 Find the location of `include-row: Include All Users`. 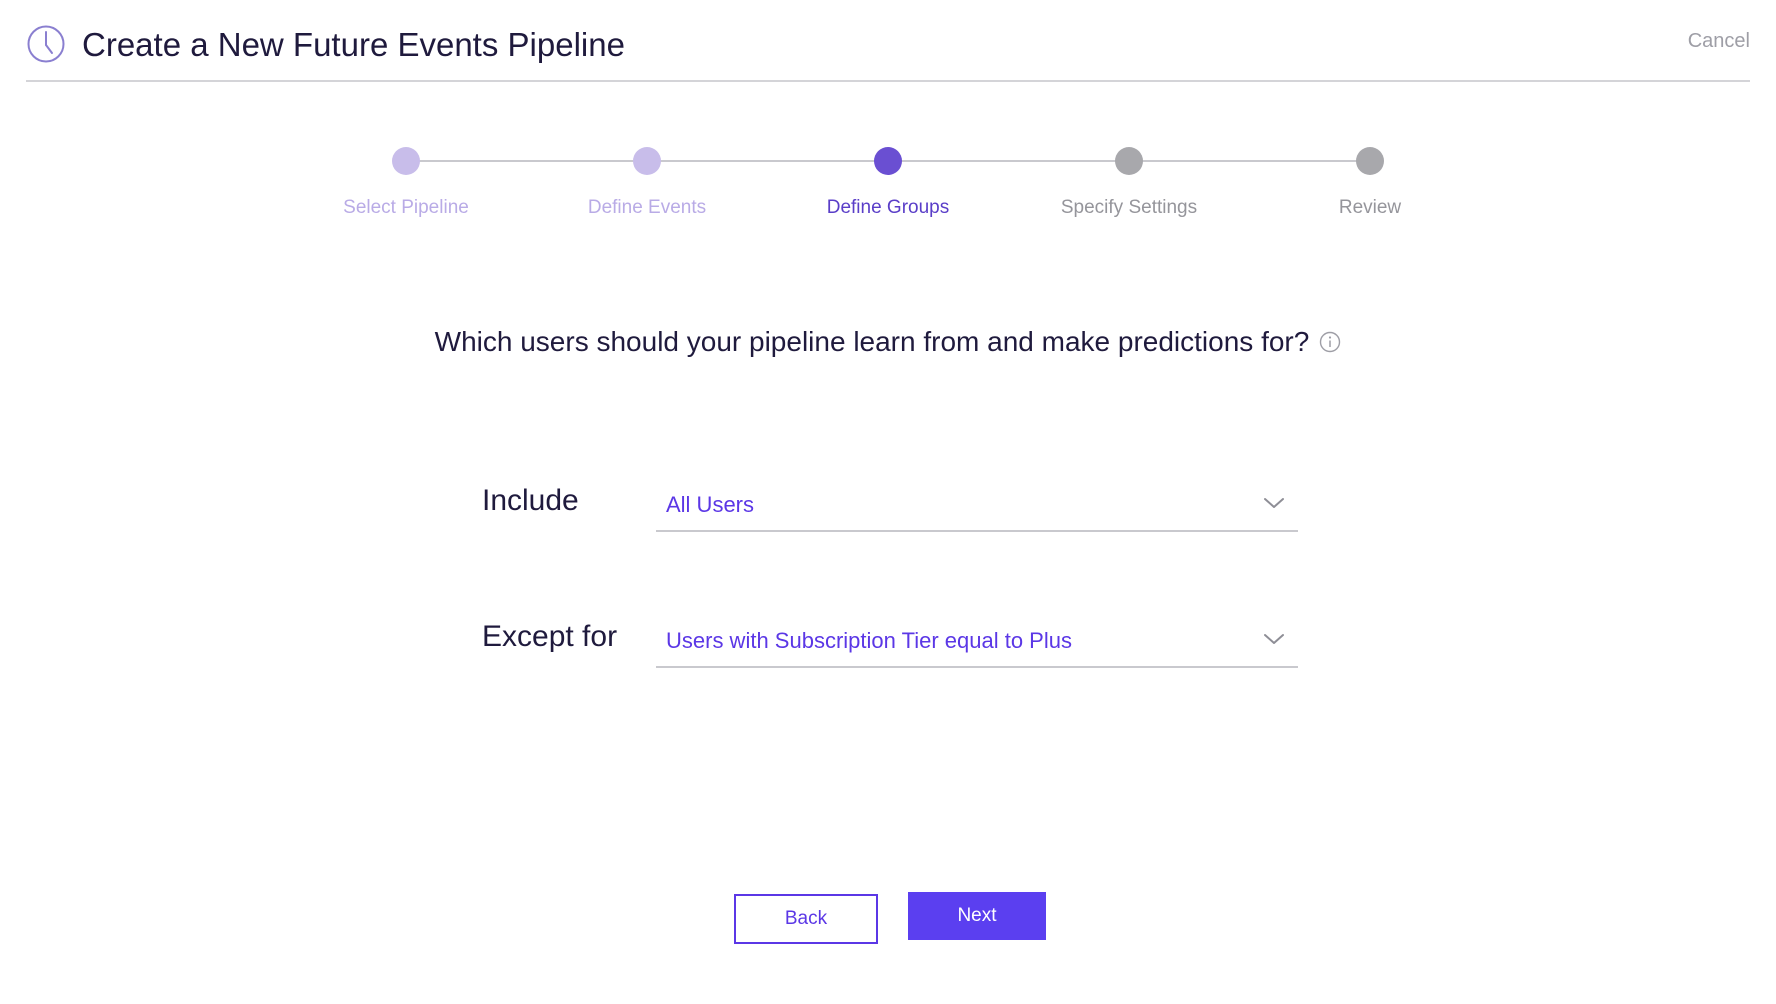

include-row: Include All Users is located at coordinates (892, 508).